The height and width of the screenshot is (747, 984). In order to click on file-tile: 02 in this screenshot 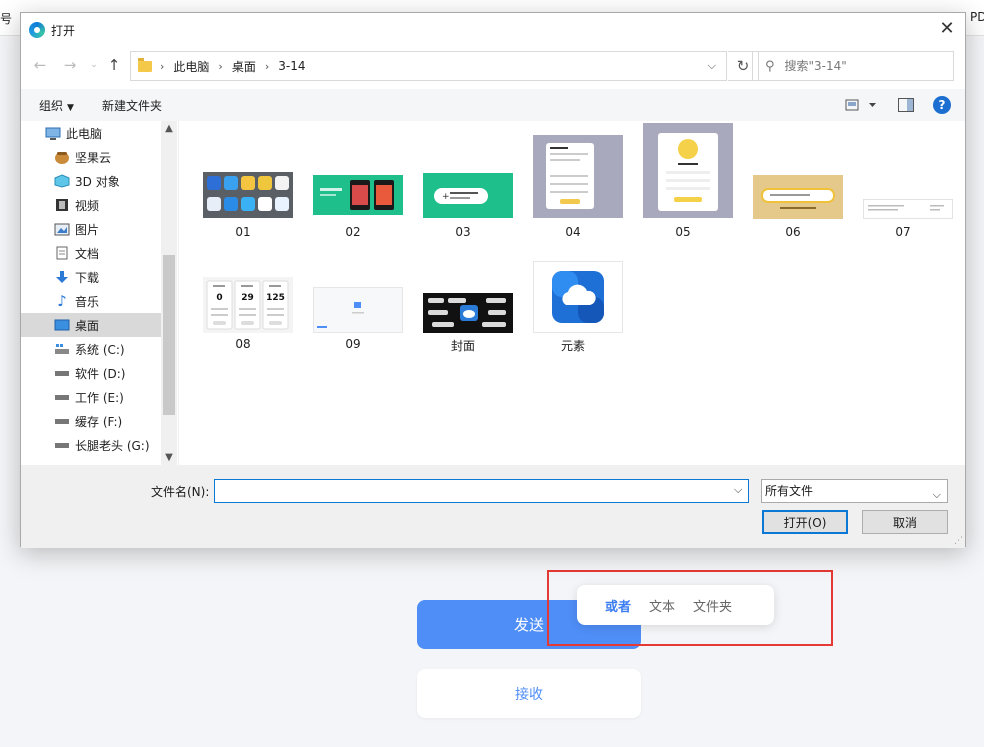, I will do `click(353, 183)`.